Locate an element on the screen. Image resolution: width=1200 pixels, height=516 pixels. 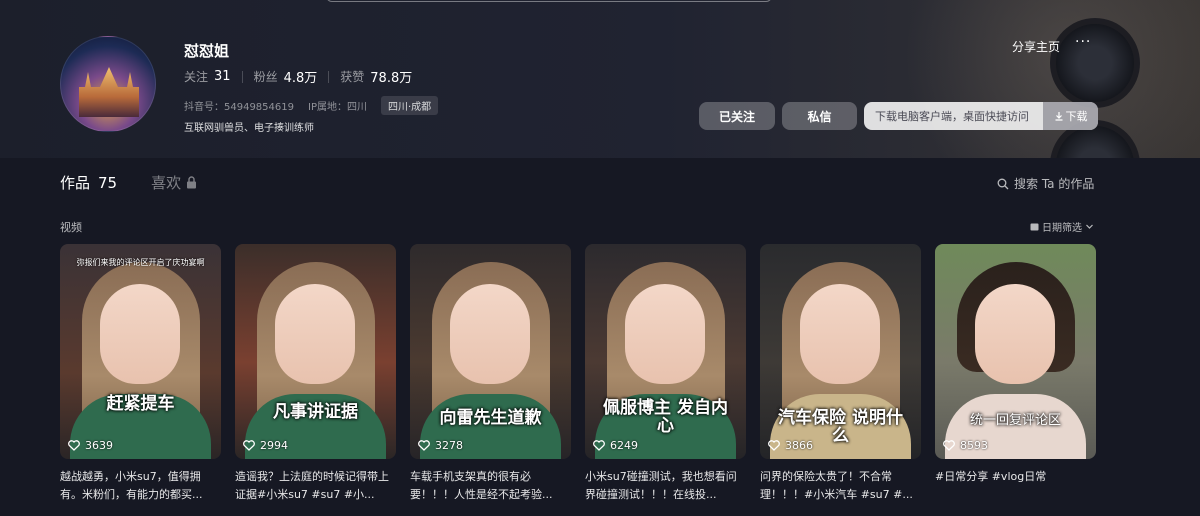
video-likes: 2994 is located at coordinates (265, 445).